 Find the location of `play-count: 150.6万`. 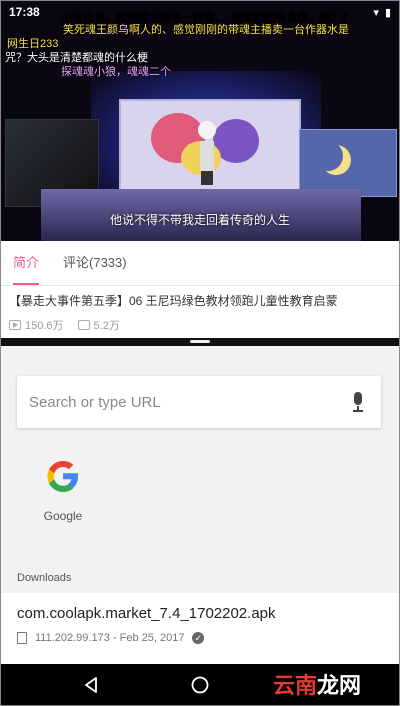

play-count: 150.6万 is located at coordinates (36, 325).